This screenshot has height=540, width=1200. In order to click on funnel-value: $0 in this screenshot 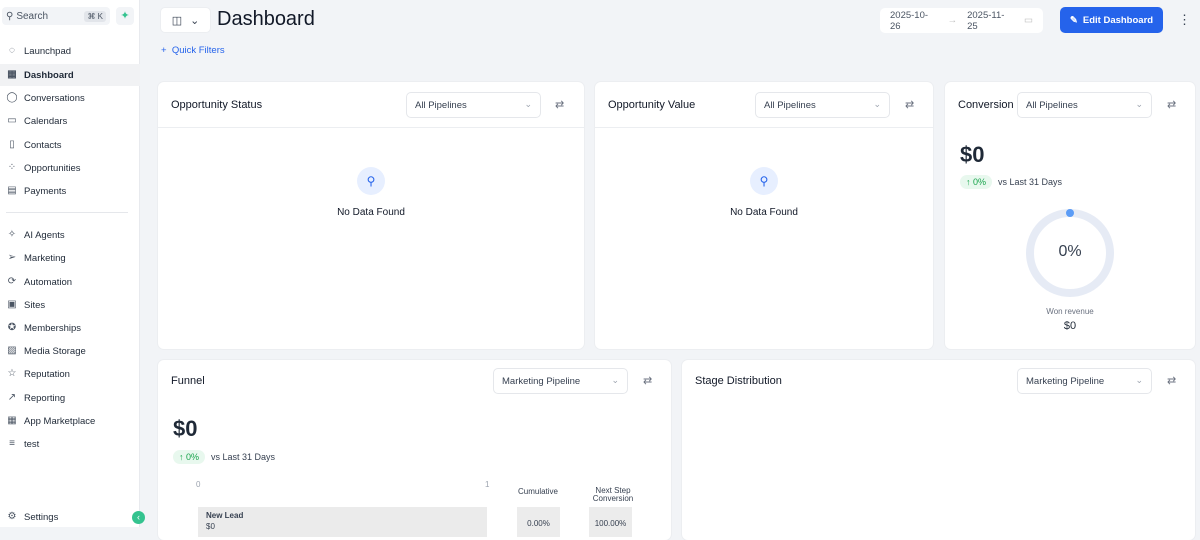, I will do `click(185, 428)`.